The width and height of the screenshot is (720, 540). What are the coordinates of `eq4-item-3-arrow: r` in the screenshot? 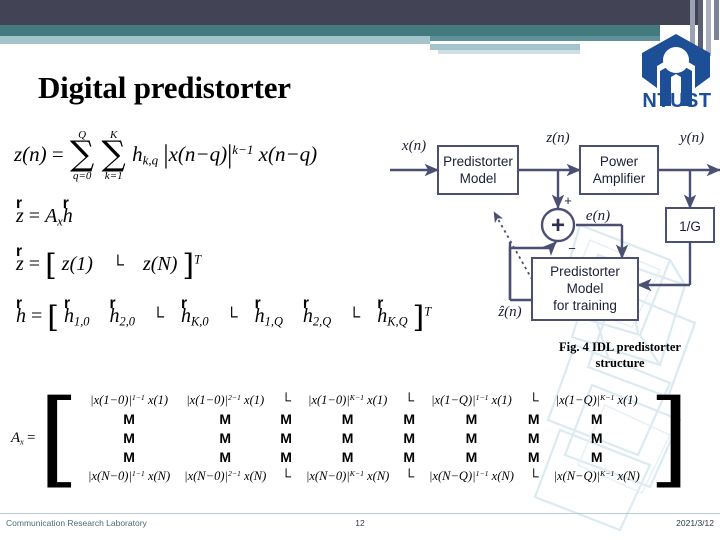 It's located at (257, 304).